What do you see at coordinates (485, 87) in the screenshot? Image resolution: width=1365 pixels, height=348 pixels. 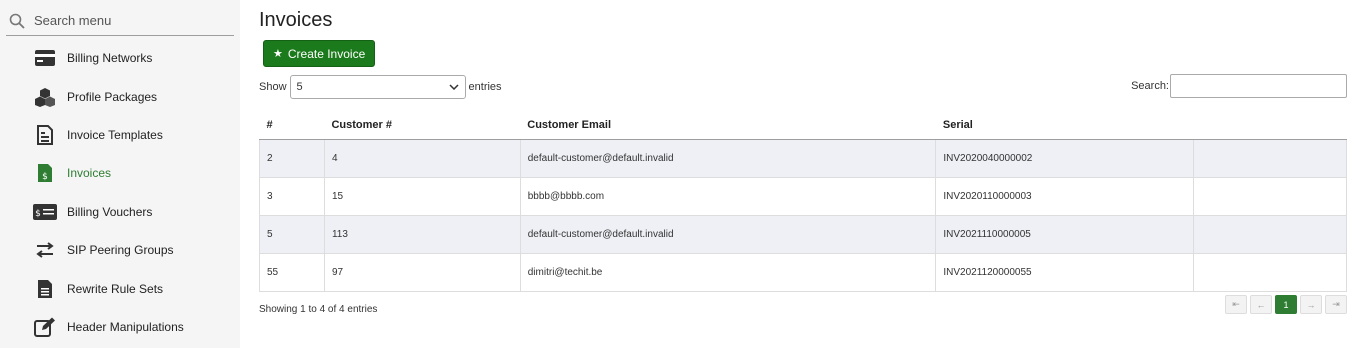 I see `entries-label: entries` at bounding box center [485, 87].